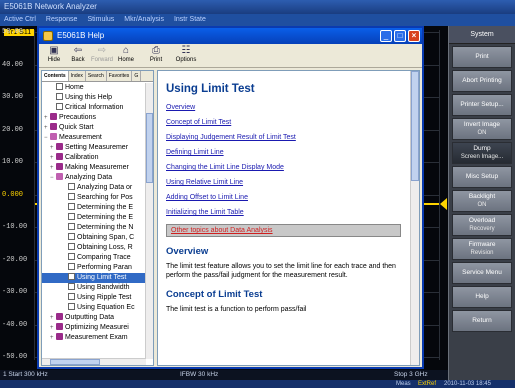 This screenshot has width=515, height=388. Describe the element at coordinates (94, 188) in the screenshot. I see `tree-item: Analyzing Data or` at that location.